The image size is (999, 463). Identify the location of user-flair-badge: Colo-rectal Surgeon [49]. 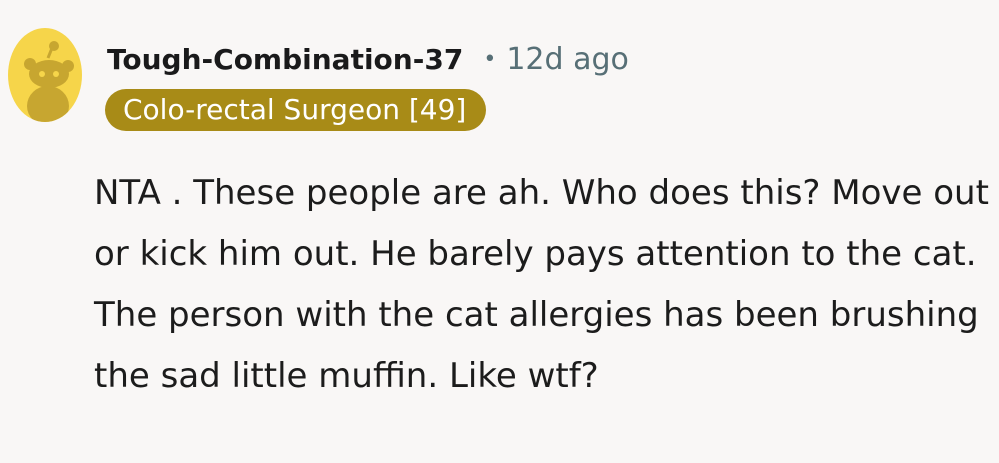
(296, 110).